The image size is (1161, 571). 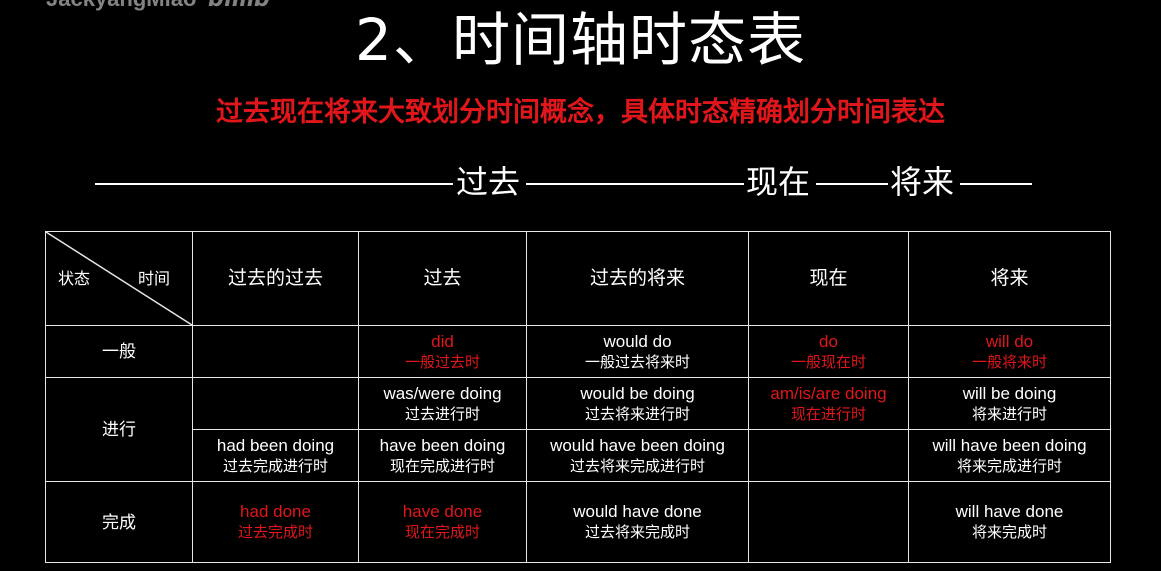 What do you see at coordinates (580, 40) in the screenshot?
I see `page-title: 2、时间轴时态表` at bounding box center [580, 40].